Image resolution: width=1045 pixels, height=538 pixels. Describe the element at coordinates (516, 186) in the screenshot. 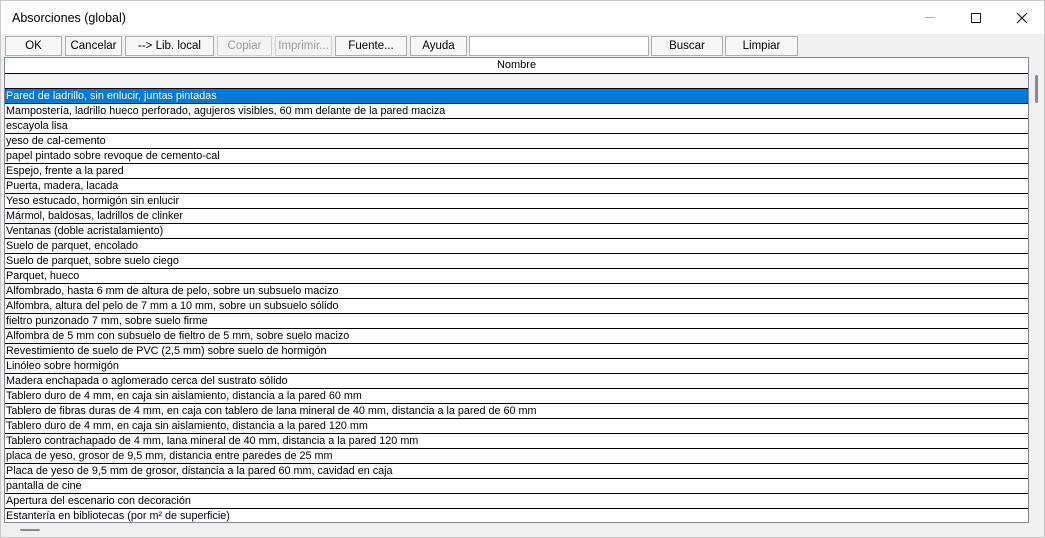

I see `table-row: Puerta, madera, lacada` at that location.